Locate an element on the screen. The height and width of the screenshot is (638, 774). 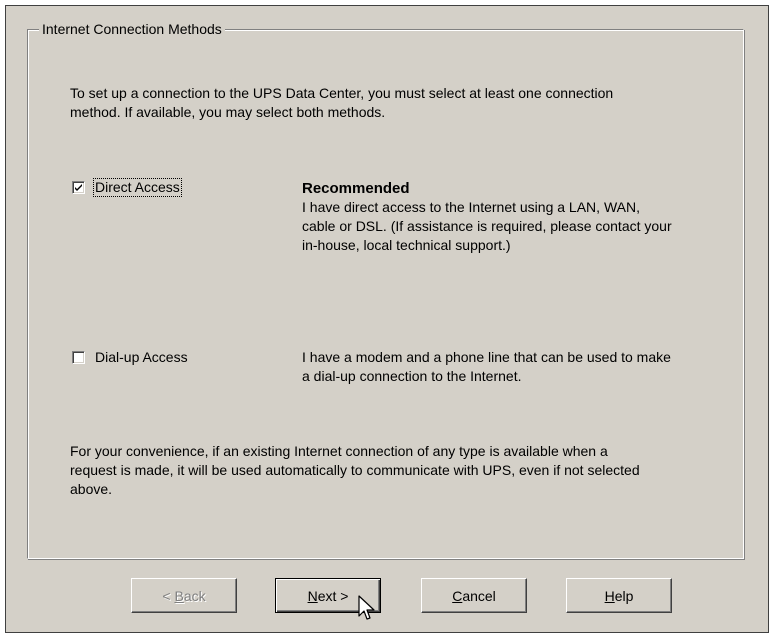
cancel-button-label: Cancel is located at coordinates (474, 595).